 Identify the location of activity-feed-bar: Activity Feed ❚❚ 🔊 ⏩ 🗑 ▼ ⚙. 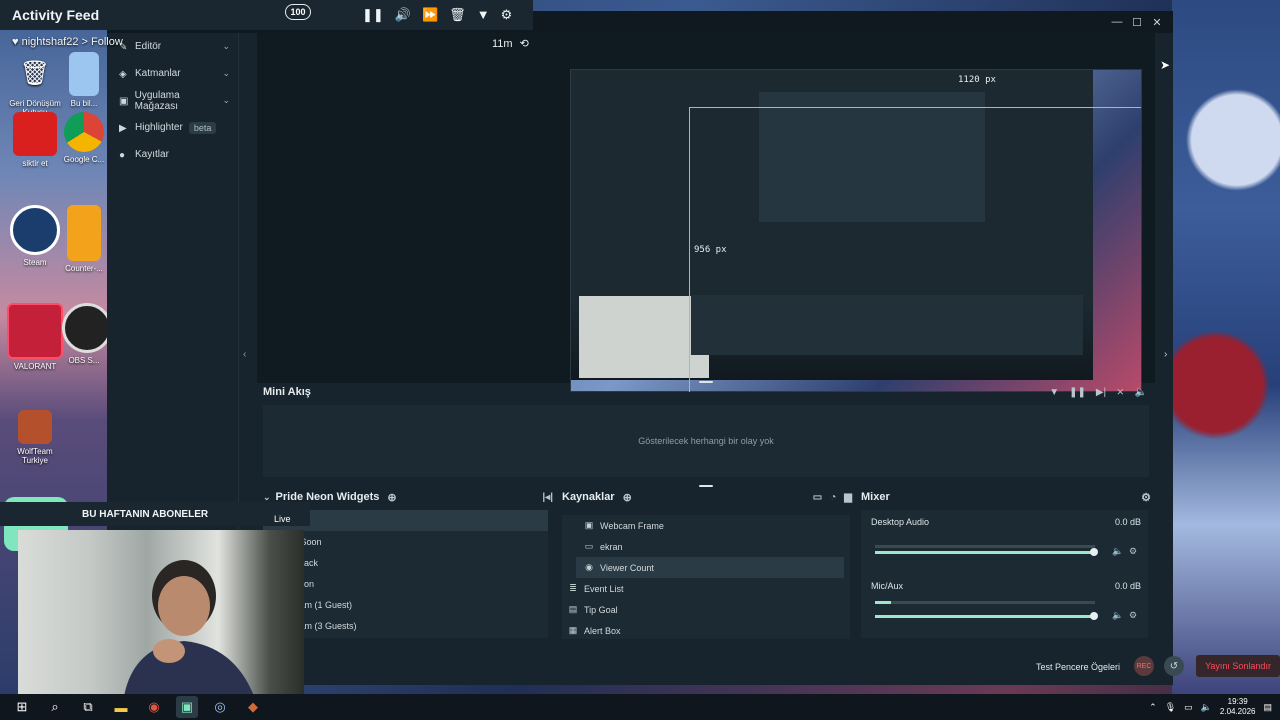
(266, 15).